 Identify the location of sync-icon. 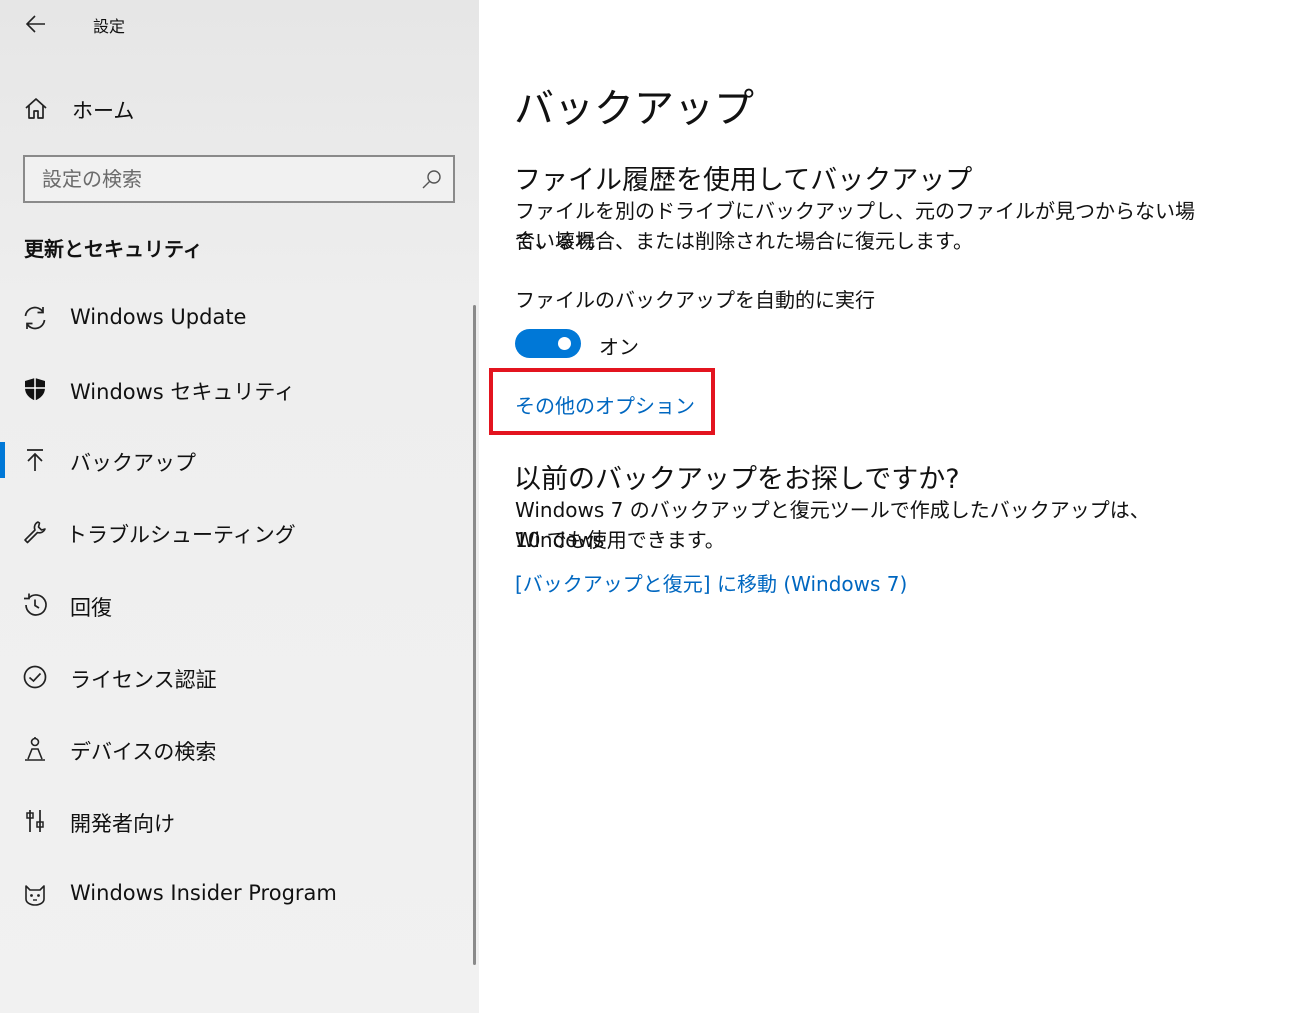
(35, 318).